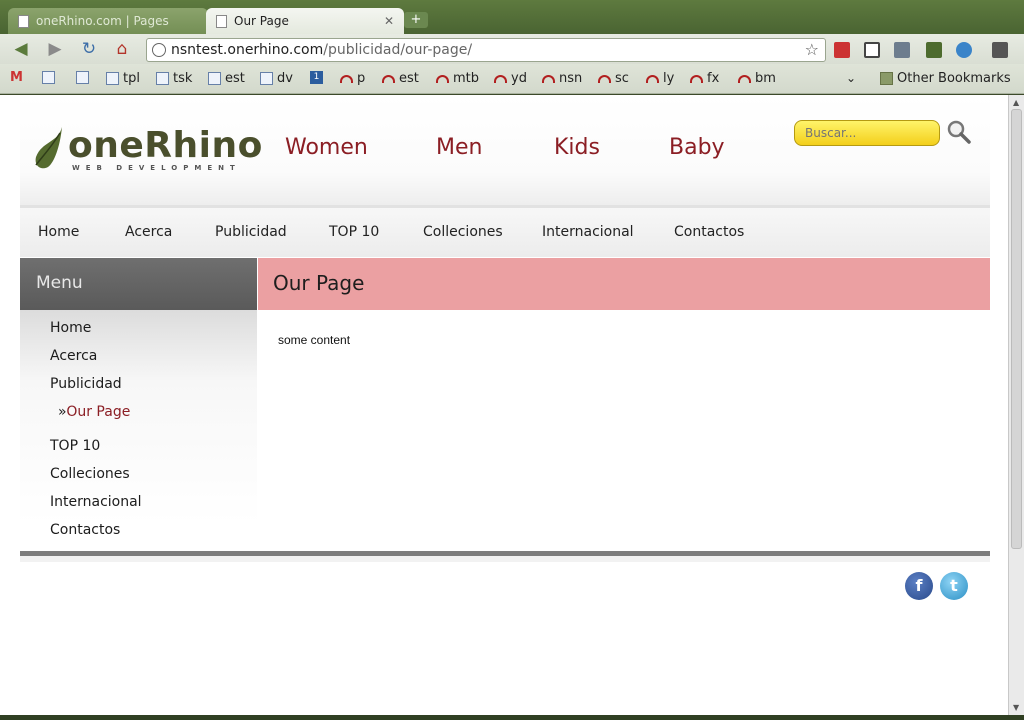 The height and width of the screenshot is (720, 1024). What do you see at coordinates (959, 132) in the screenshot?
I see `search-icon` at bounding box center [959, 132].